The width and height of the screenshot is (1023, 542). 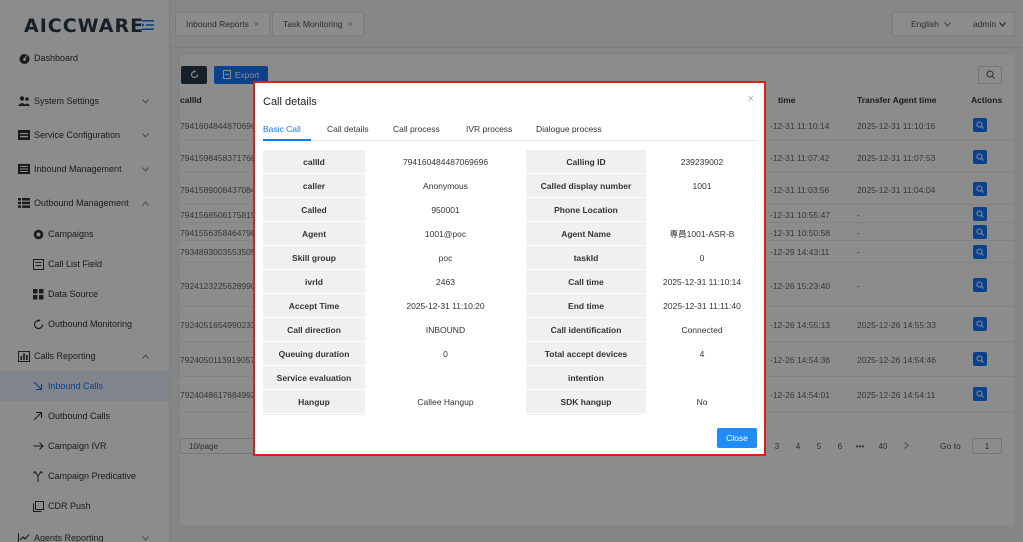 I want to click on details-row: Called 950001 Phone Location, so click(x=510, y=210).